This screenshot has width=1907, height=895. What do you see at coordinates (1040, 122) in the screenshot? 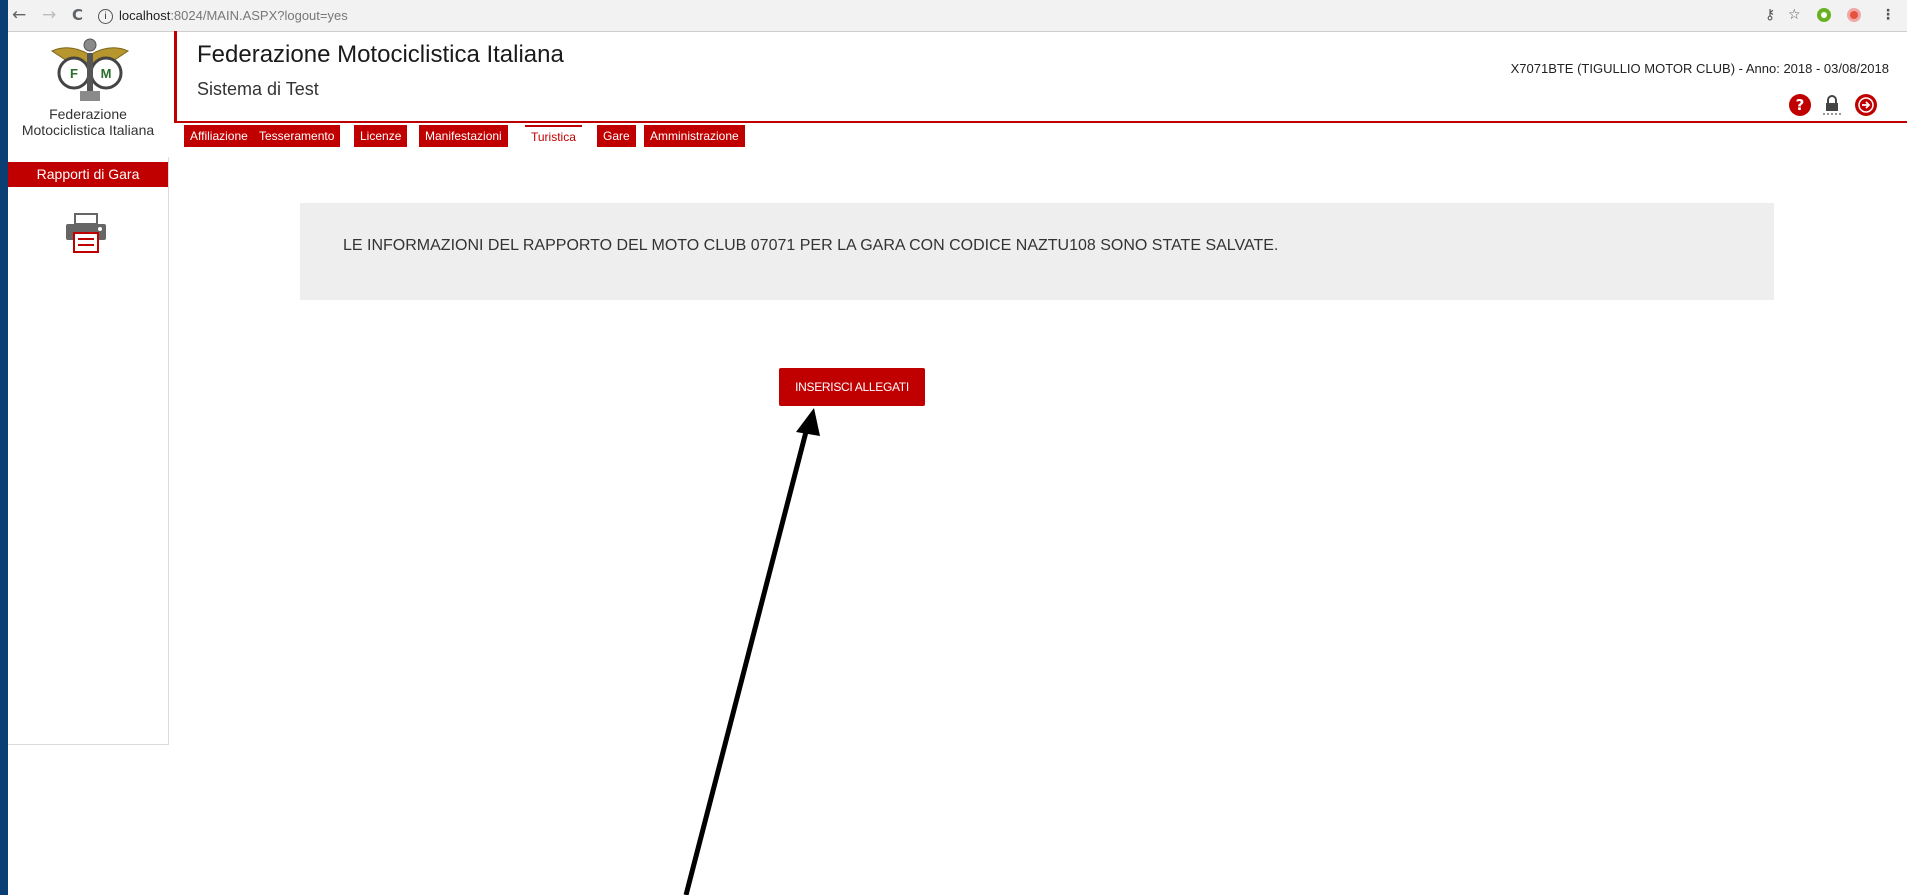
I see `header-divider` at bounding box center [1040, 122].